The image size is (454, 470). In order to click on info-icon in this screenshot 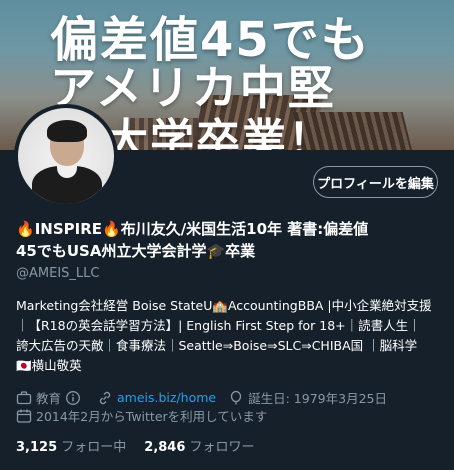, I will do `click(73, 398)`.